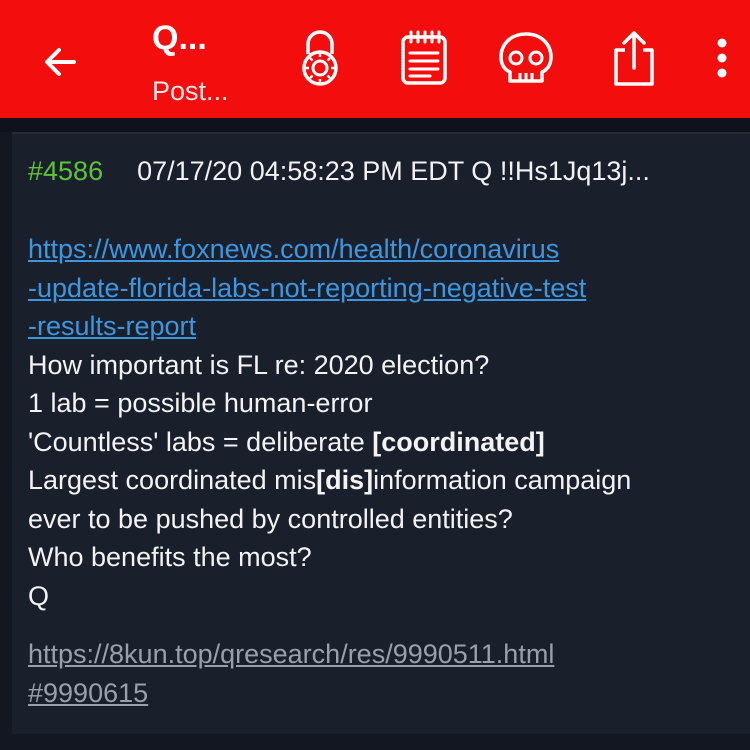 The image size is (750, 750). I want to click on post-signature: Q, so click(39, 595).